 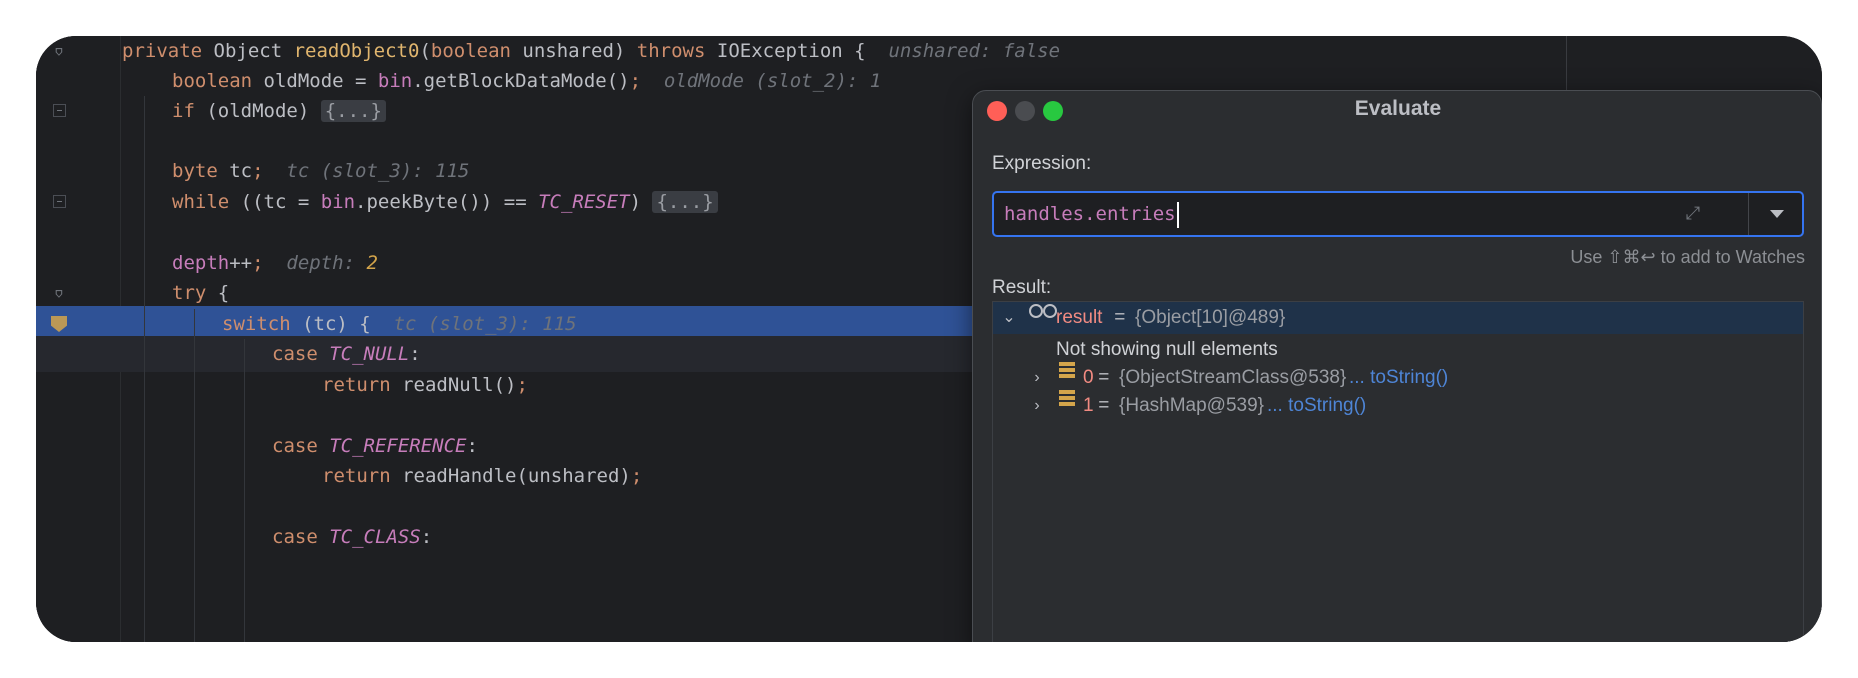 I want to click on chevron-down-icon: ⌄, so click(x=1009, y=318).